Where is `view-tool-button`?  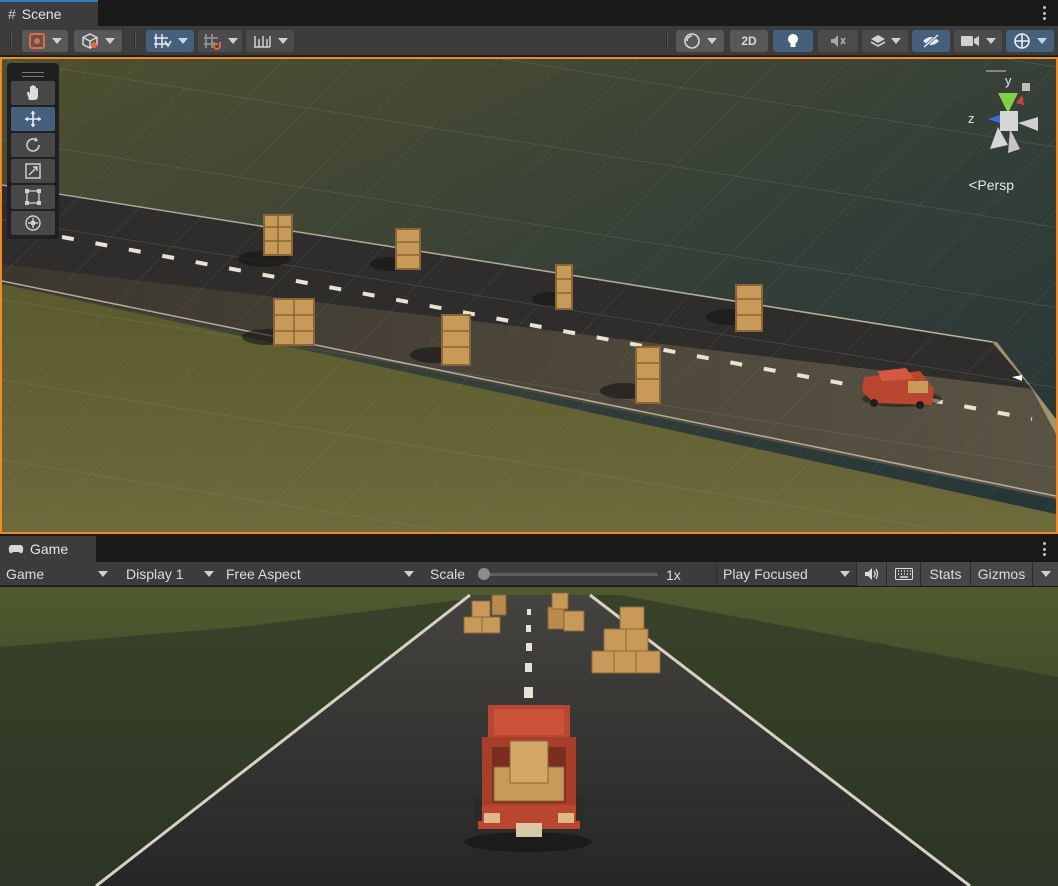
view-tool-button is located at coordinates (33, 93).